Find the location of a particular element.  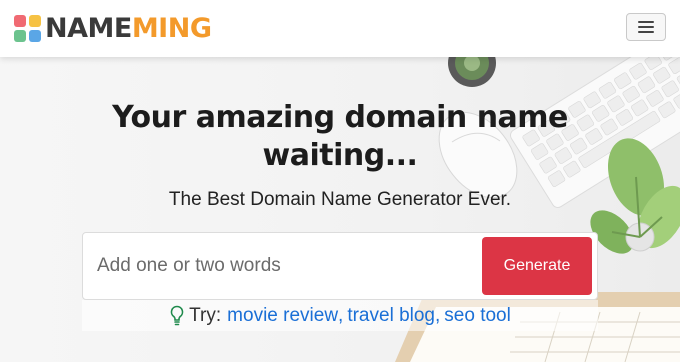

hamburger-icon is located at coordinates (646, 22).